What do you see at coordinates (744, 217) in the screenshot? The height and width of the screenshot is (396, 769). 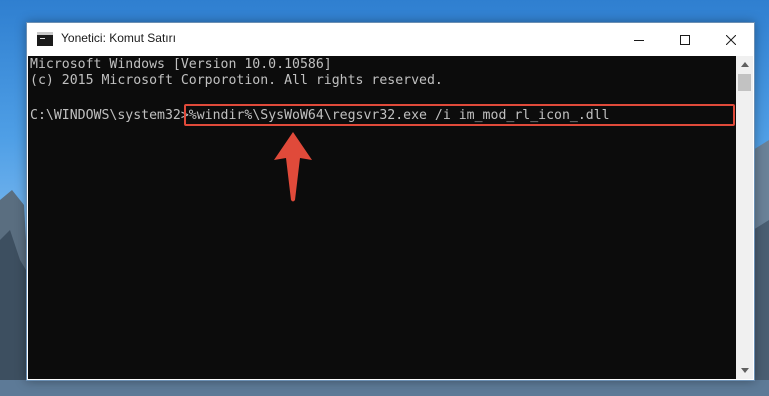 I see `vertical-scrollbar` at bounding box center [744, 217].